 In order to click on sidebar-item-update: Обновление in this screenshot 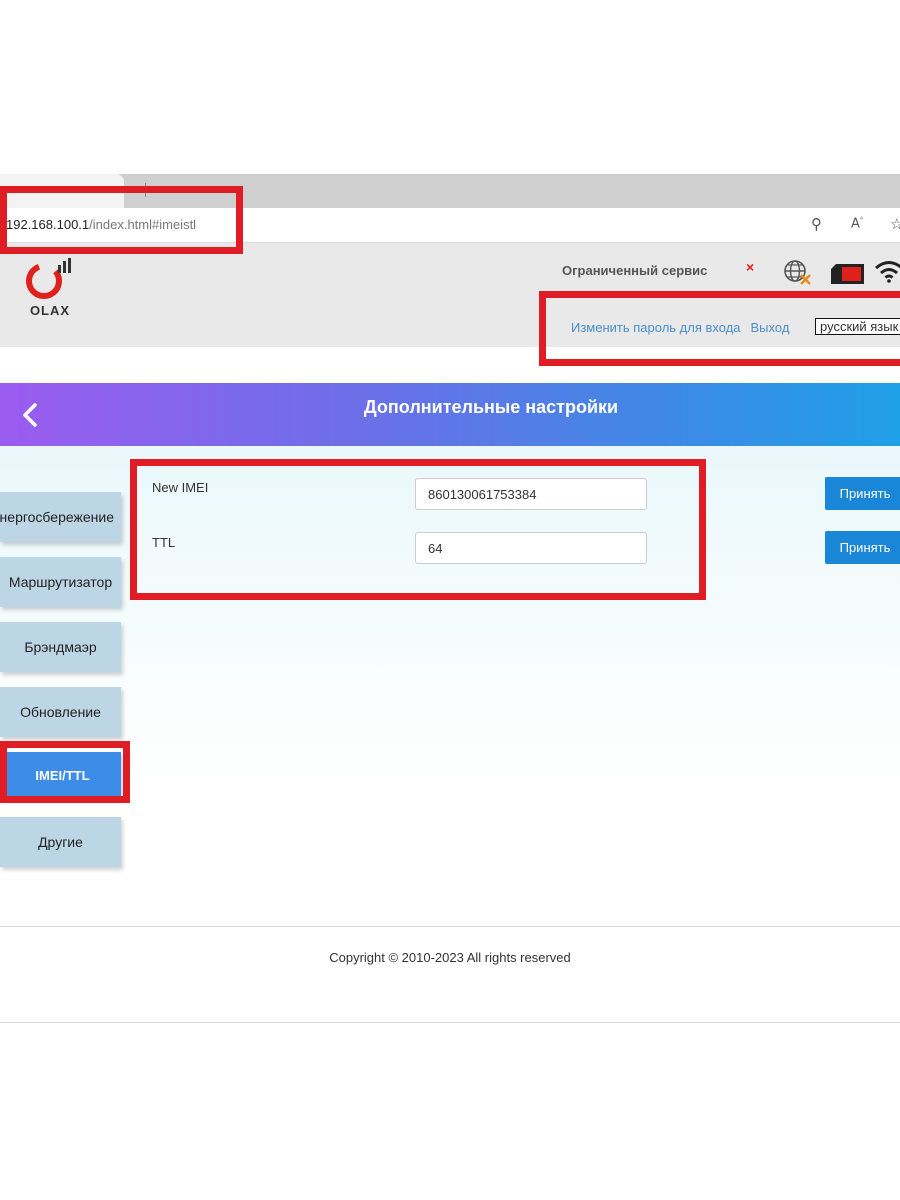, I will do `click(60, 712)`.